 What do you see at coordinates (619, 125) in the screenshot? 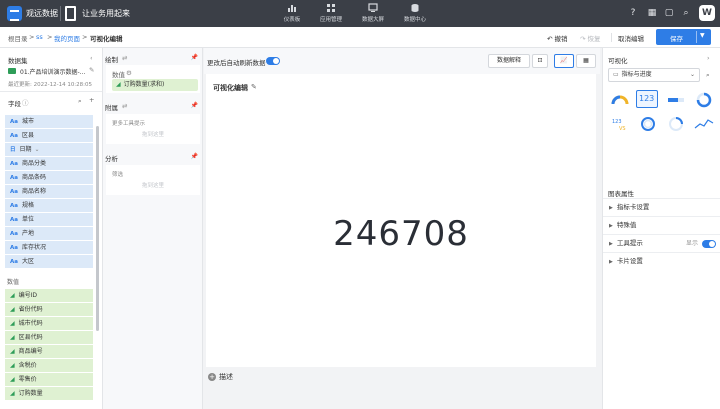
I see `compare-icon: 123VS` at bounding box center [619, 125].